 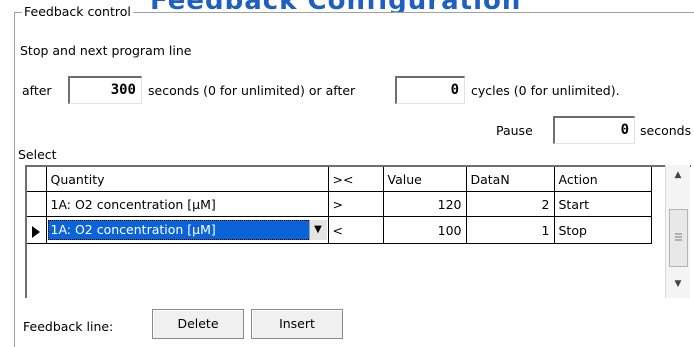 What do you see at coordinates (545, 90) in the screenshot?
I see `cycles-text: cycles (0 for unlimited).` at bounding box center [545, 90].